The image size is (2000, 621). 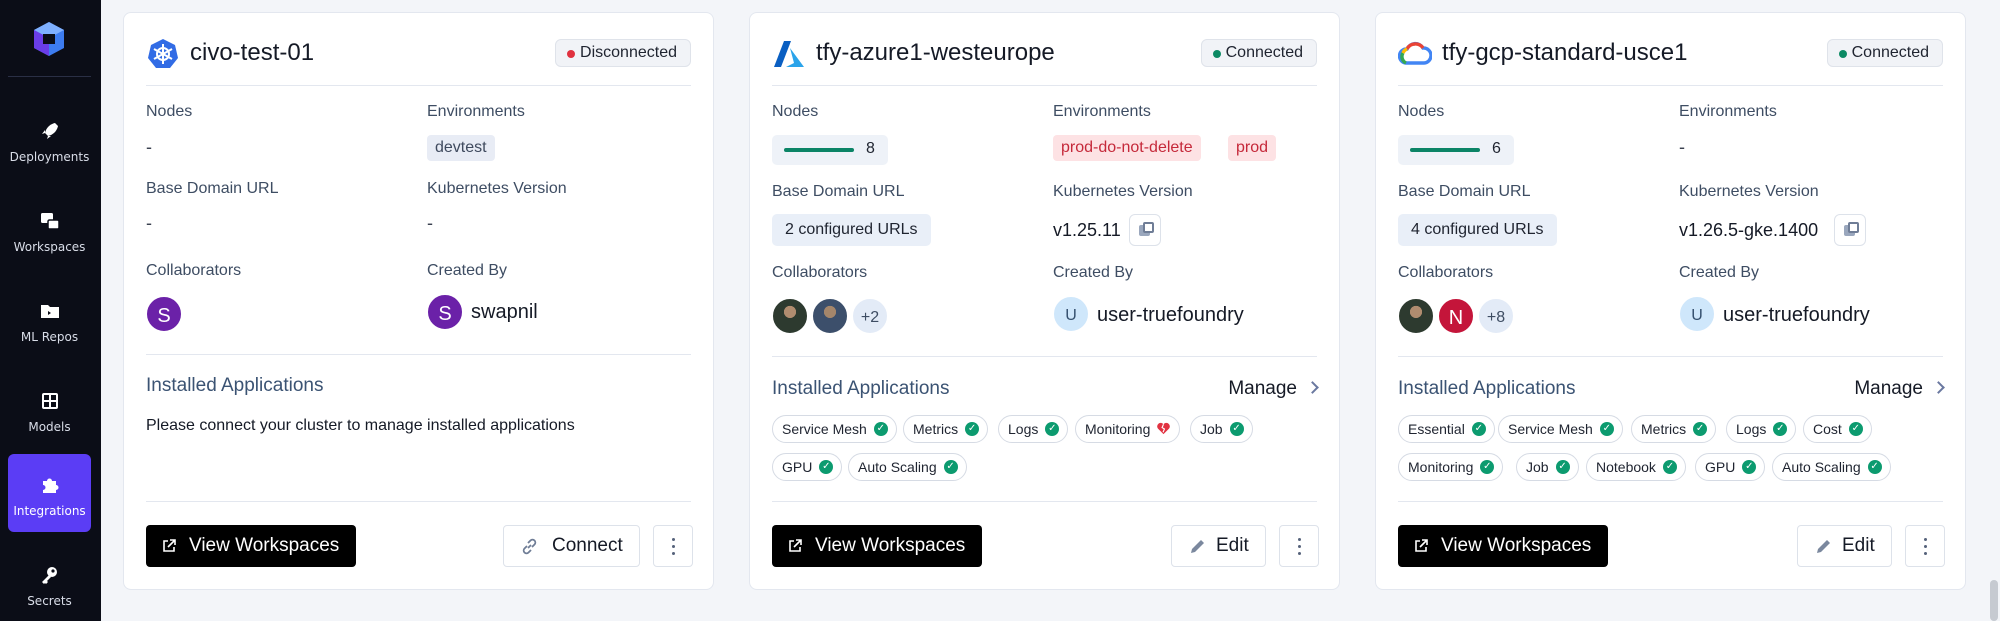 I want to click on app-name: Cost, so click(x=1827, y=429).